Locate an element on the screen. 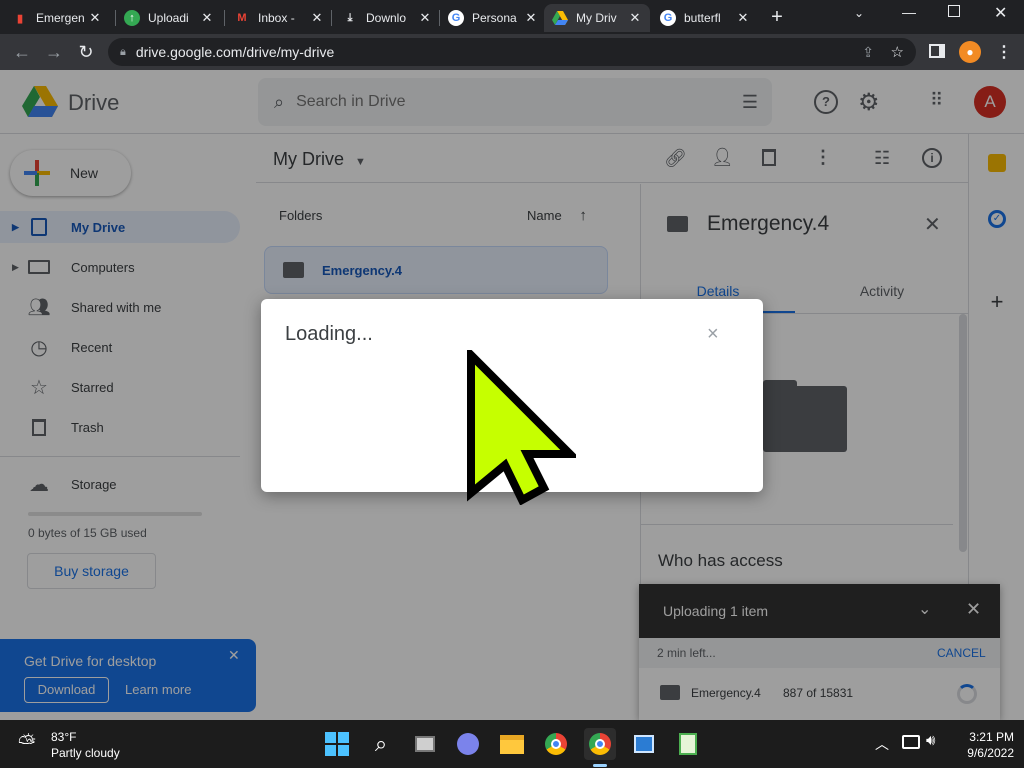 This screenshot has width=1024, height=768. file-explorer-icon is located at coordinates (512, 744).